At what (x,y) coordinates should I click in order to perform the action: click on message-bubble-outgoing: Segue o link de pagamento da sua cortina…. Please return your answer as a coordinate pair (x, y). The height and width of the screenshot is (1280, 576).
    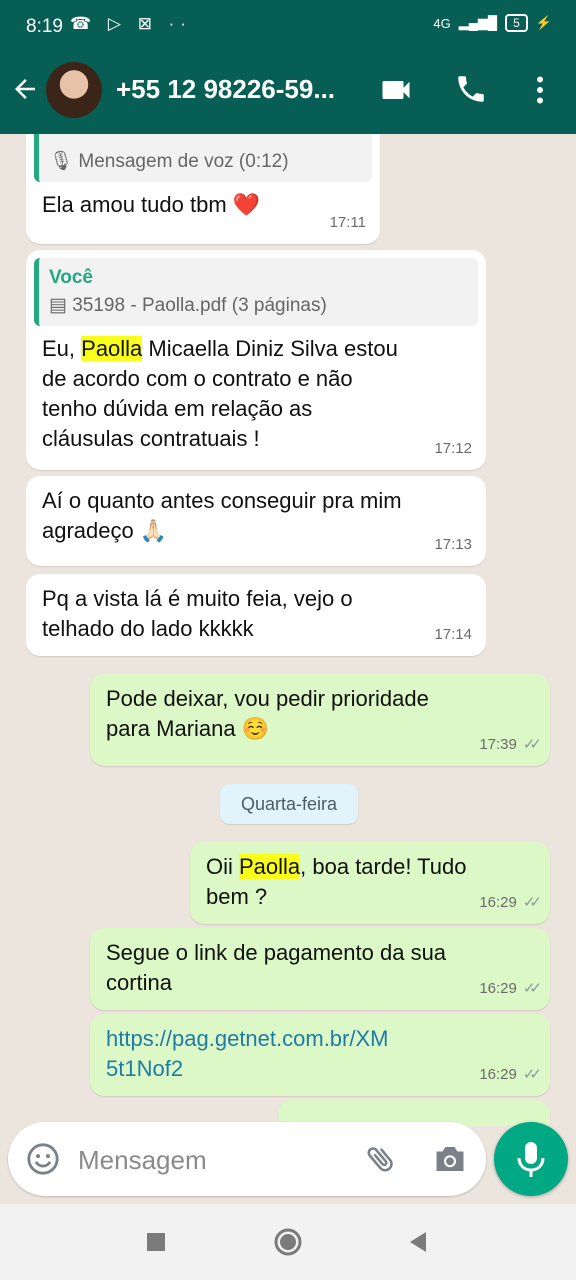
    Looking at the image, I should click on (320, 969).